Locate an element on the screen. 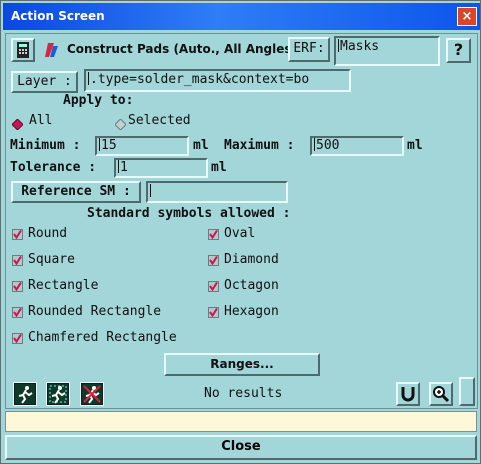  layer-button: Layer : is located at coordinates (44, 82).